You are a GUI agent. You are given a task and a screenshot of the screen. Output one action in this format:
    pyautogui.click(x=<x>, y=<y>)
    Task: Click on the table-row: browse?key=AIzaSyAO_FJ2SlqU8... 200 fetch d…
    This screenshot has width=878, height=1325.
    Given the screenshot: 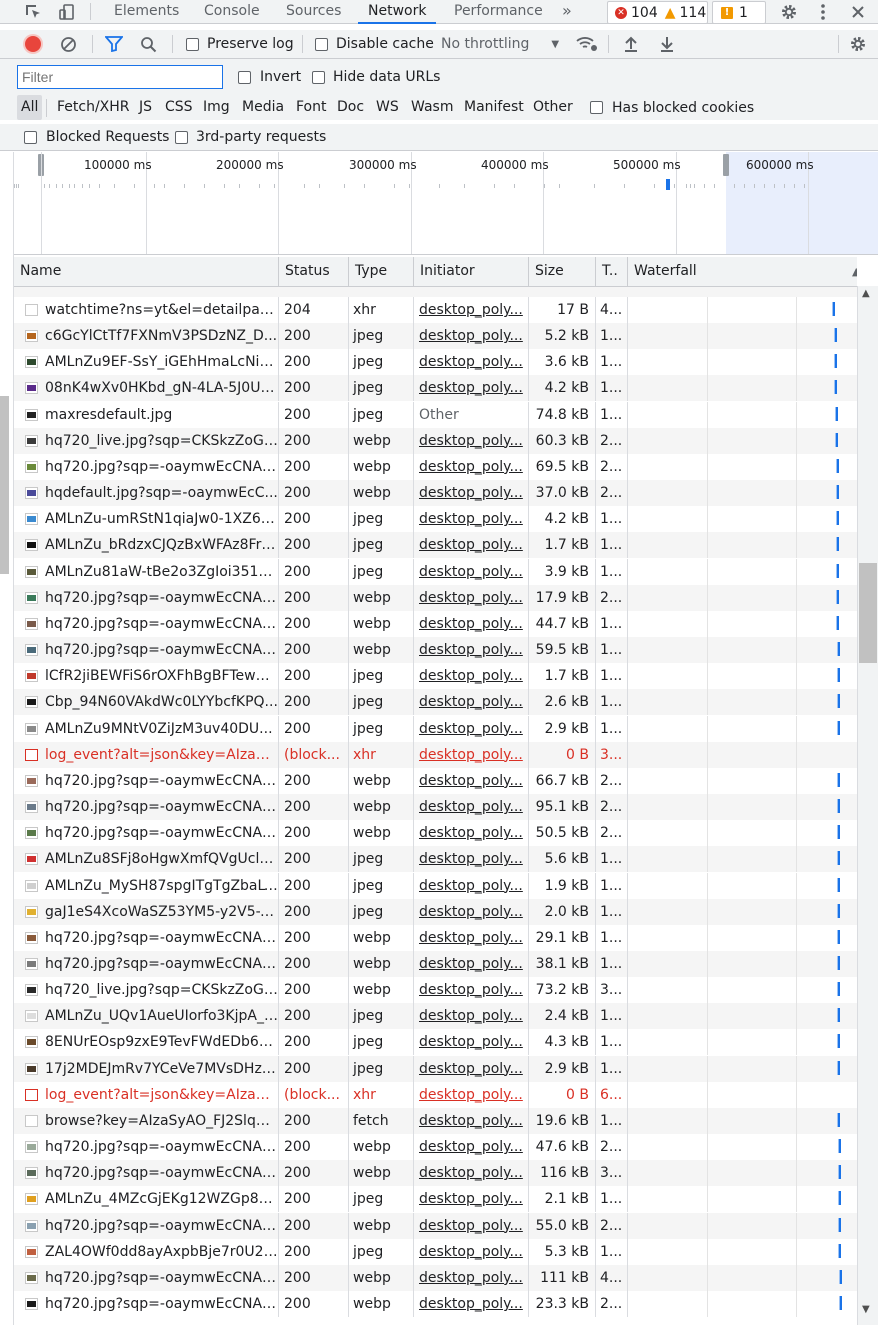 What is the action you would take?
    pyautogui.click(x=435, y=1120)
    